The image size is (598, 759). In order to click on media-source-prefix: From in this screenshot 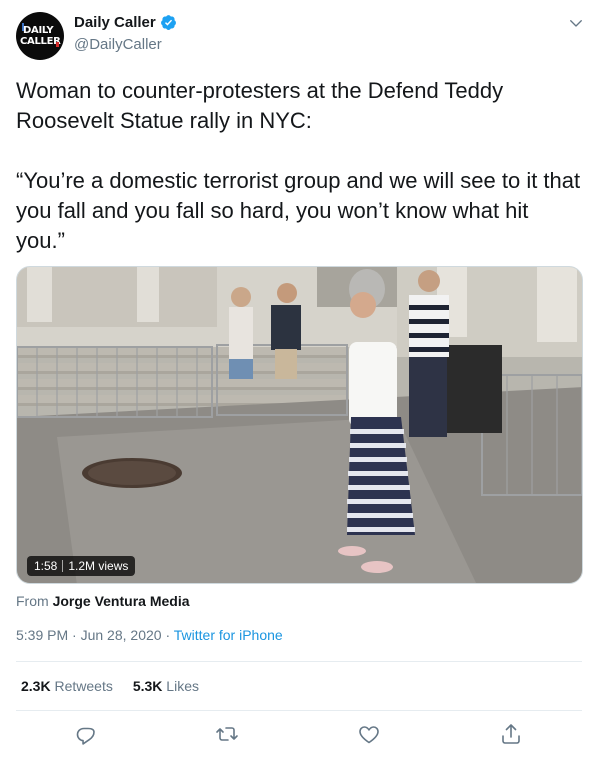, I will do `click(32, 601)`.